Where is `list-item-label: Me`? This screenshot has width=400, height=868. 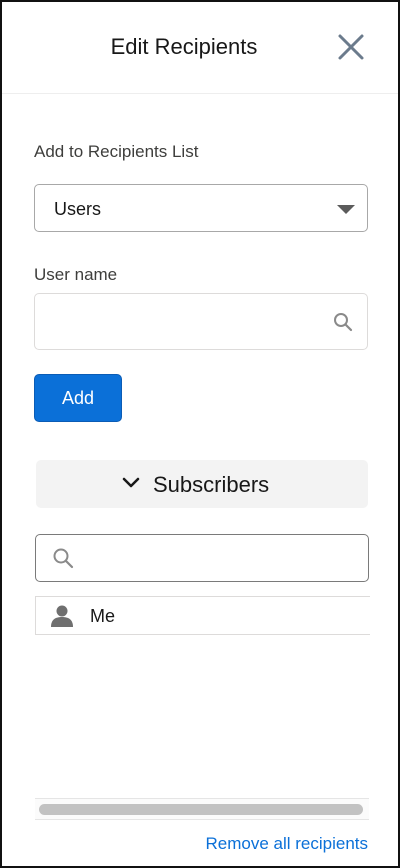
list-item-label: Me is located at coordinates (103, 616).